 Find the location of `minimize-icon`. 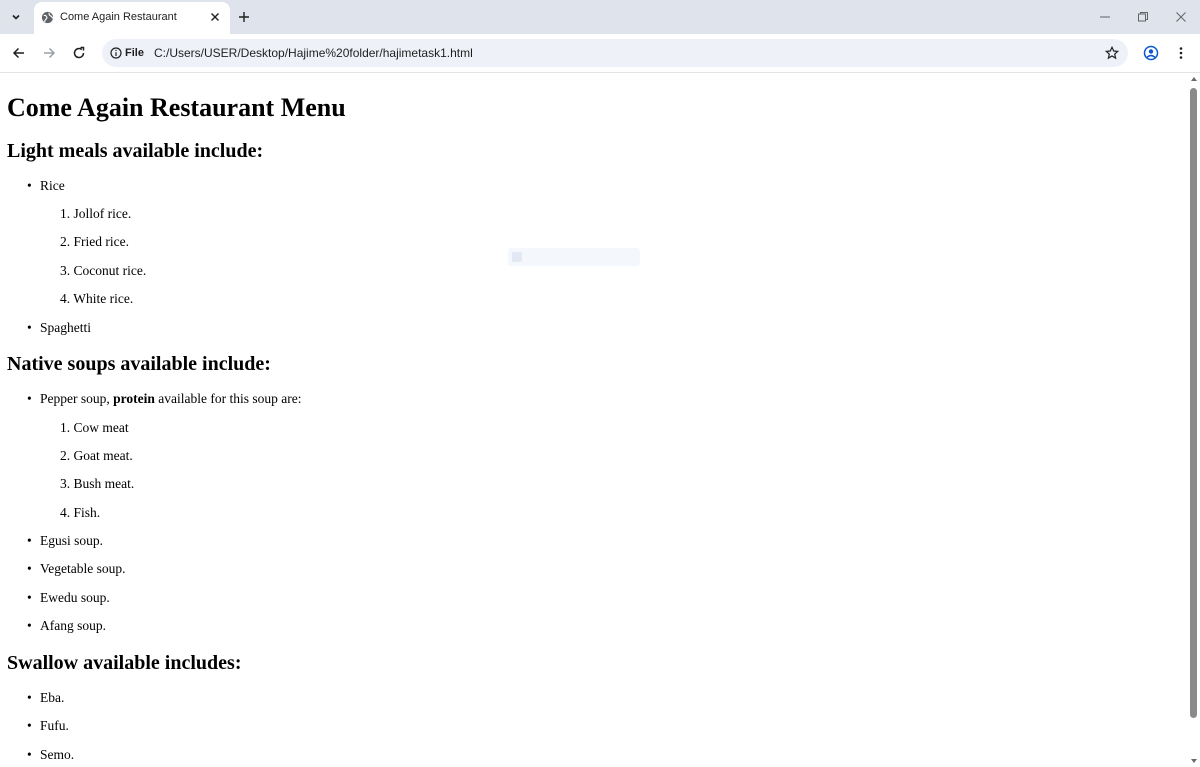

minimize-icon is located at coordinates (1105, 17).